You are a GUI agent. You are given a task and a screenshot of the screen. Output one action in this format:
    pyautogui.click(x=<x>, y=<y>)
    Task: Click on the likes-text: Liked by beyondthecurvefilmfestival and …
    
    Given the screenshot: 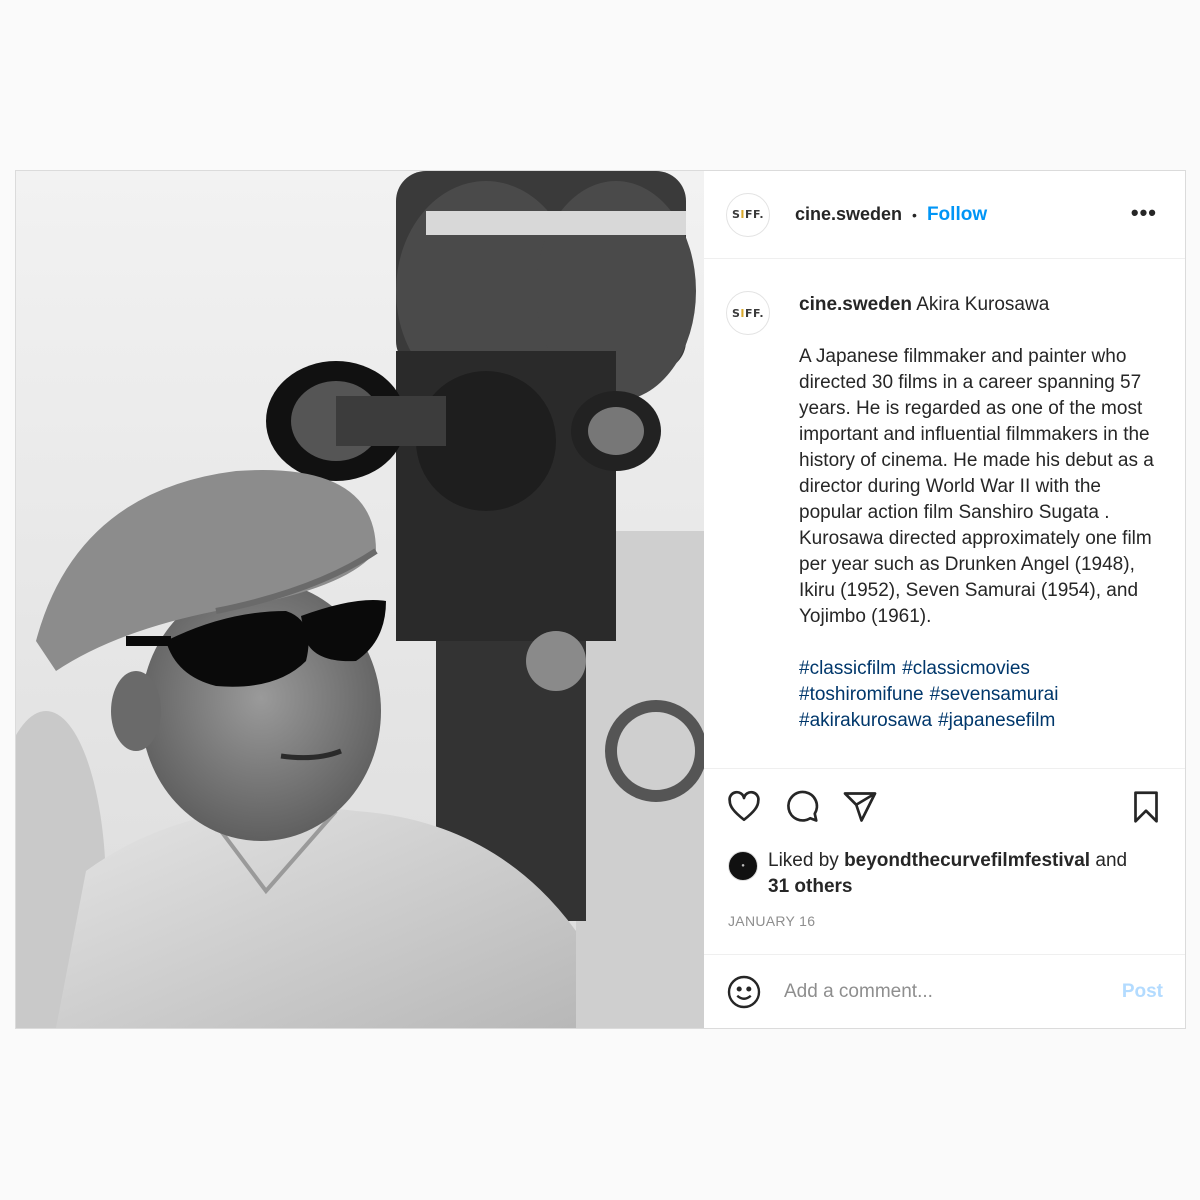 What is the action you would take?
    pyautogui.click(x=958, y=874)
    